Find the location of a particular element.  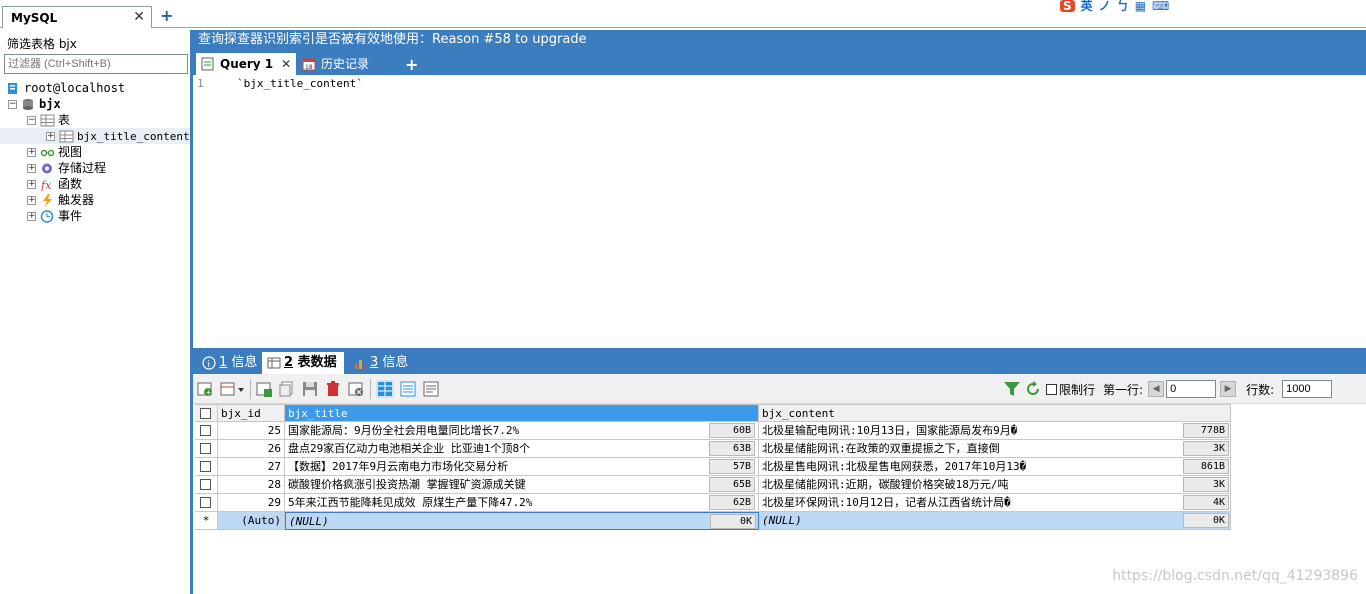

cell-bjx-content: 北极星输配电网讯:10月13日，国家能源局发布9月� 778B is located at coordinates (995, 431).